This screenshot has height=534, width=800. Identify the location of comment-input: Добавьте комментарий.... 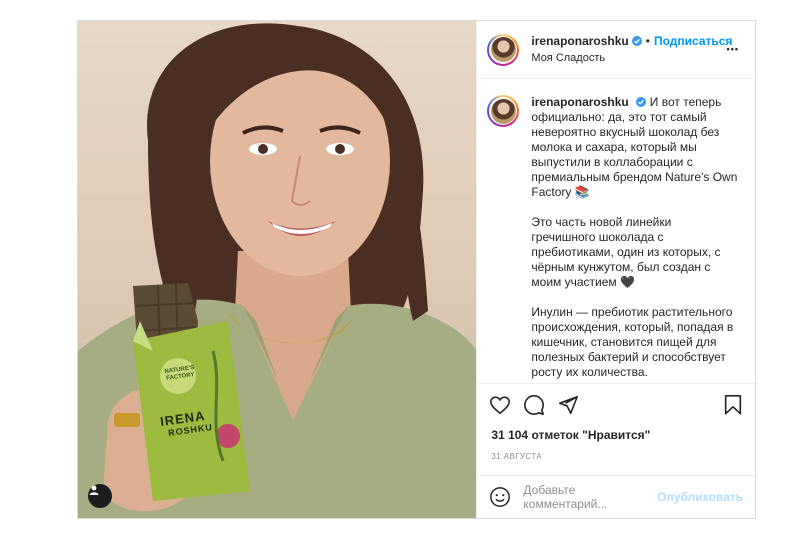
(590, 497).